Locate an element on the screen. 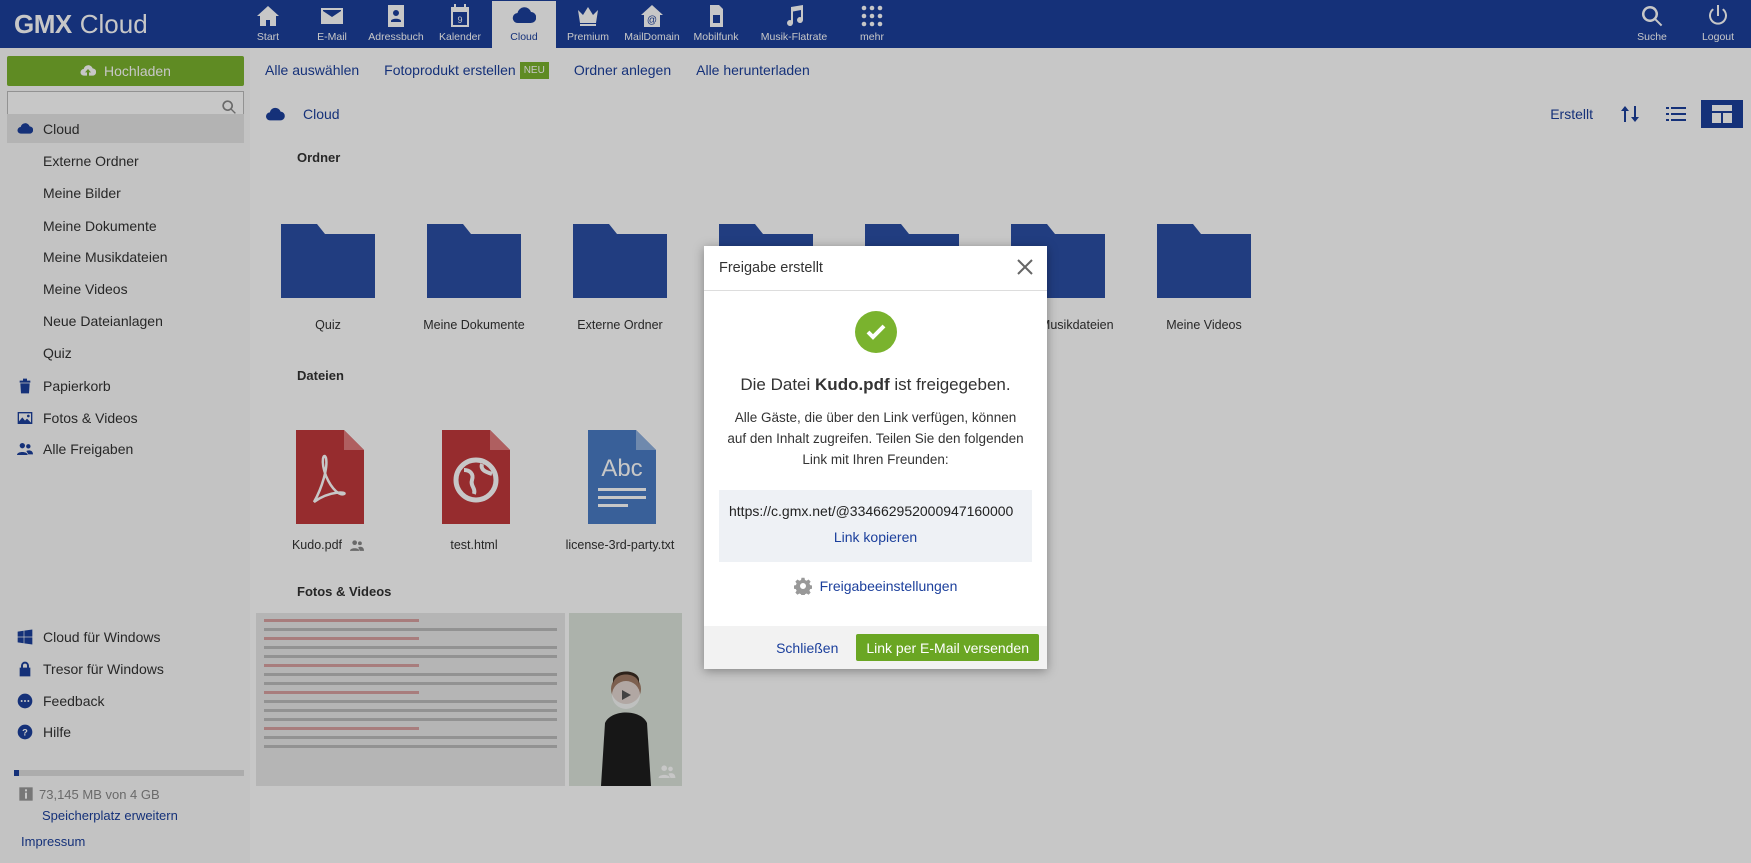 The width and height of the screenshot is (1751, 863). share-settings-label: Freigabeeinstellungen is located at coordinates (888, 586).